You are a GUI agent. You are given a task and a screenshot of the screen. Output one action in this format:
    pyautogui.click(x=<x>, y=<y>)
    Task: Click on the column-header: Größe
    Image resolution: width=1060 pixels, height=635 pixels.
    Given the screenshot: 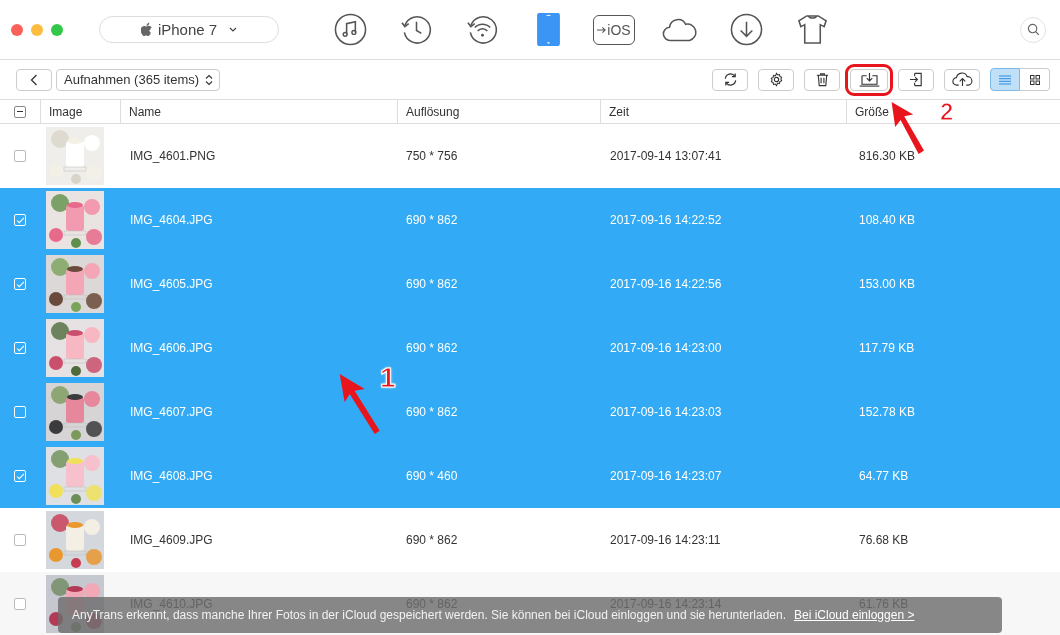 What is the action you would take?
    pyautogui.click(x=872, y=111)
    